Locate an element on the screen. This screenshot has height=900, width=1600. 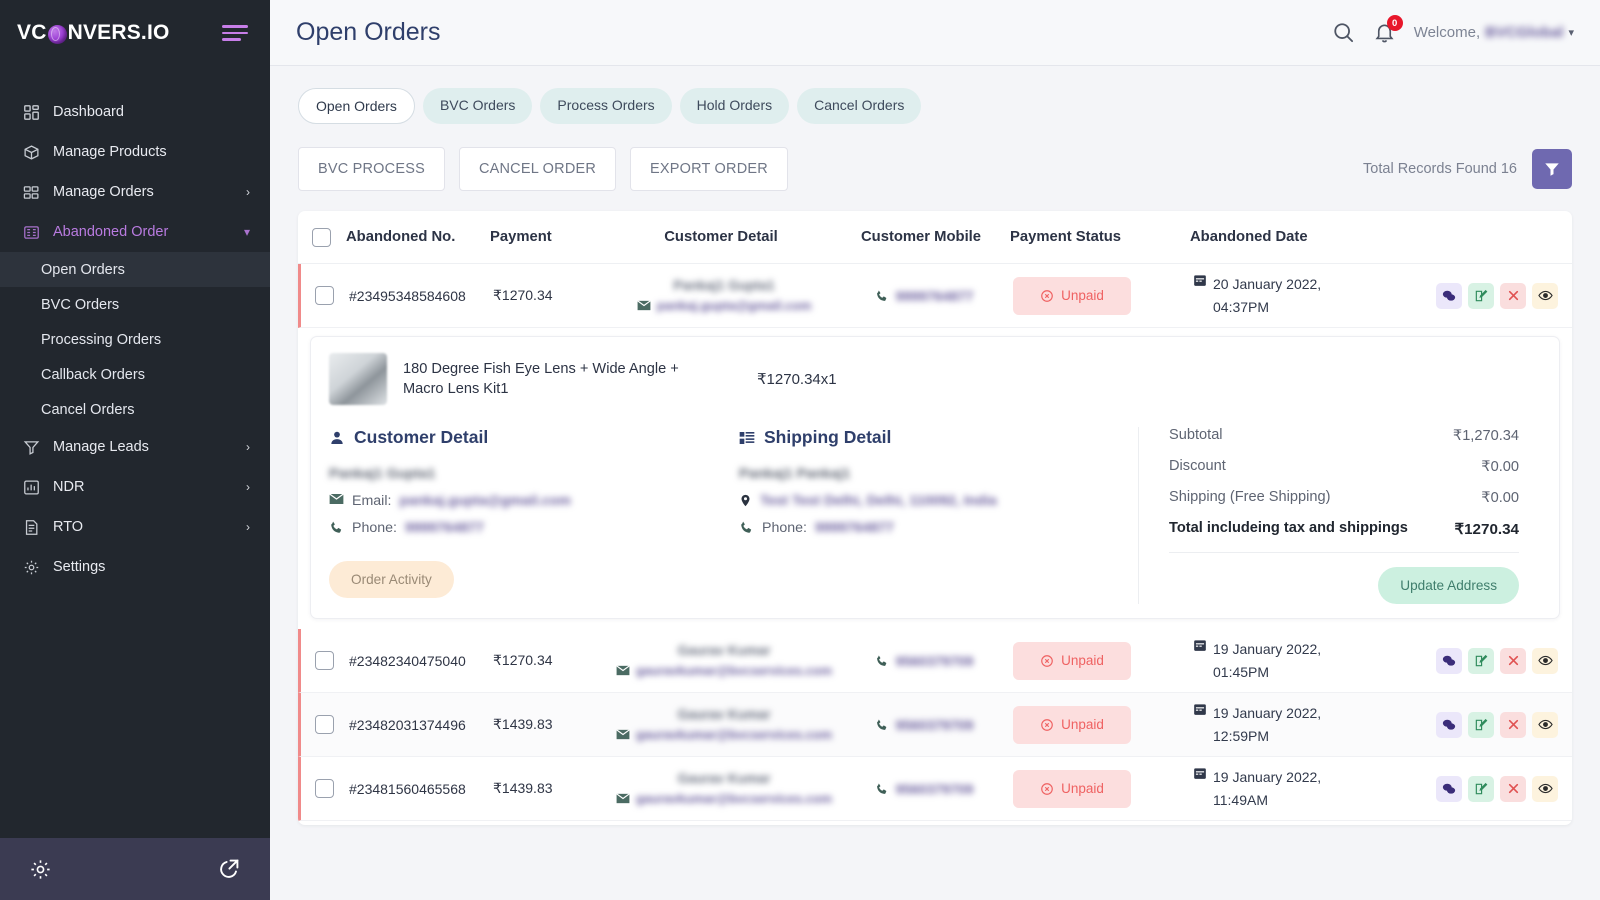
funnel-icon is located at coordinates (31, 447).